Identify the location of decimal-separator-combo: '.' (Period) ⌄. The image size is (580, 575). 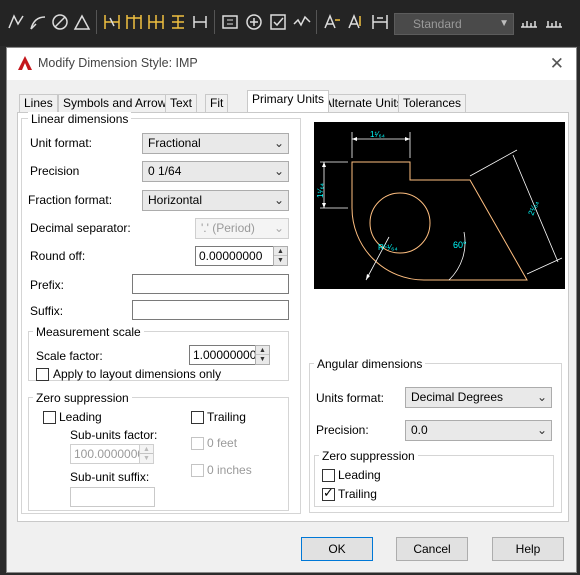
(242, 228).